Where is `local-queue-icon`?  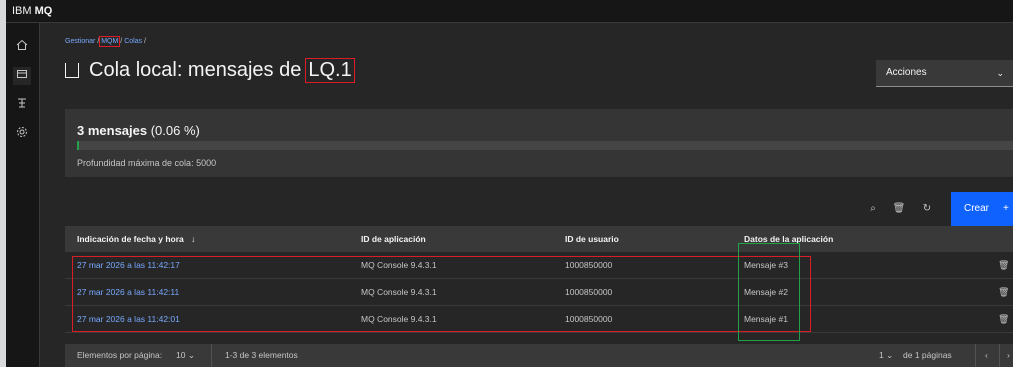
local-queue-icon is located at coordinates (72, 70).